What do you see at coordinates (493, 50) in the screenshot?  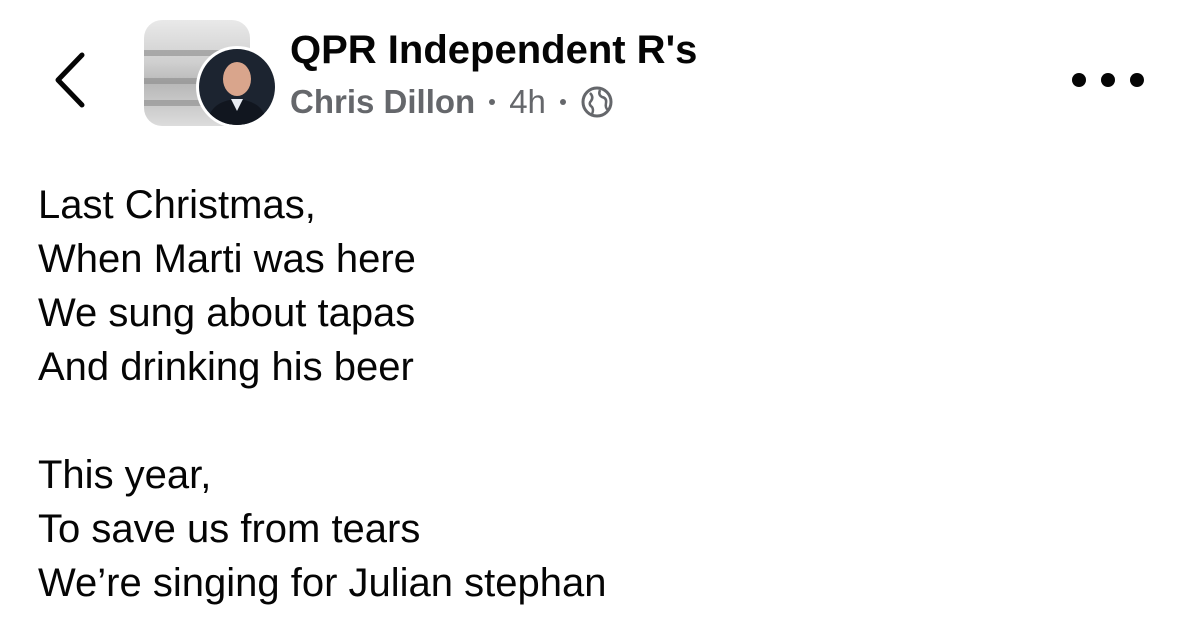 I see `group-name: QPR Independent R's` at bounding box center [493, 50].